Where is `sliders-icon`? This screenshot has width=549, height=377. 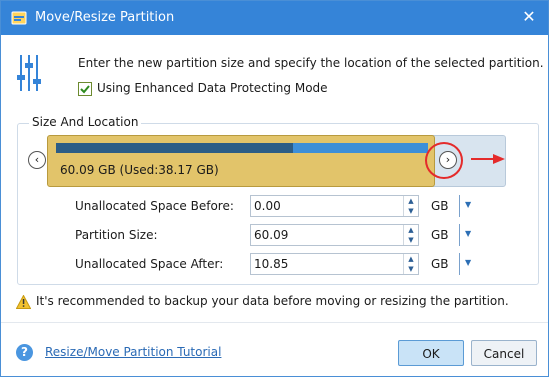
sliders-icon is located at coordinates (29, 73).